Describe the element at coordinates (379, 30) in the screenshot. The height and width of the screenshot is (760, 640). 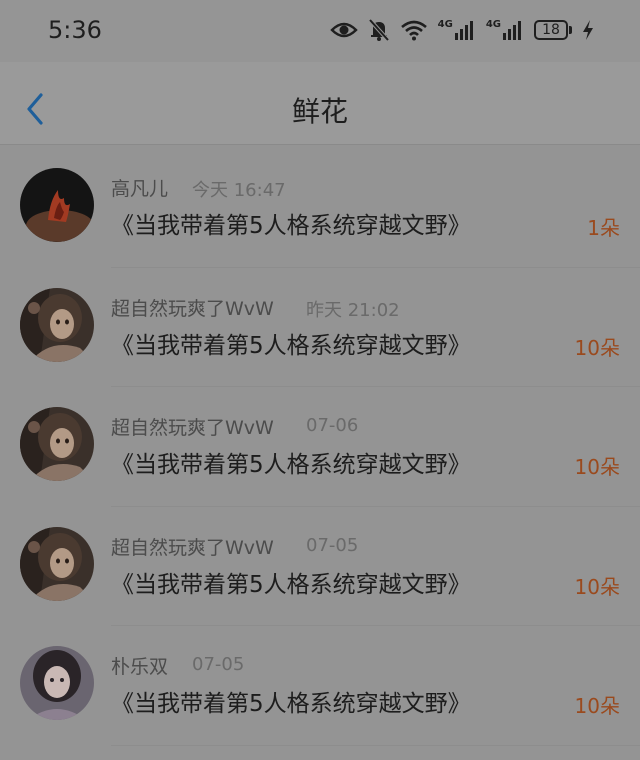
I see `mute-bell-icon` at that location.